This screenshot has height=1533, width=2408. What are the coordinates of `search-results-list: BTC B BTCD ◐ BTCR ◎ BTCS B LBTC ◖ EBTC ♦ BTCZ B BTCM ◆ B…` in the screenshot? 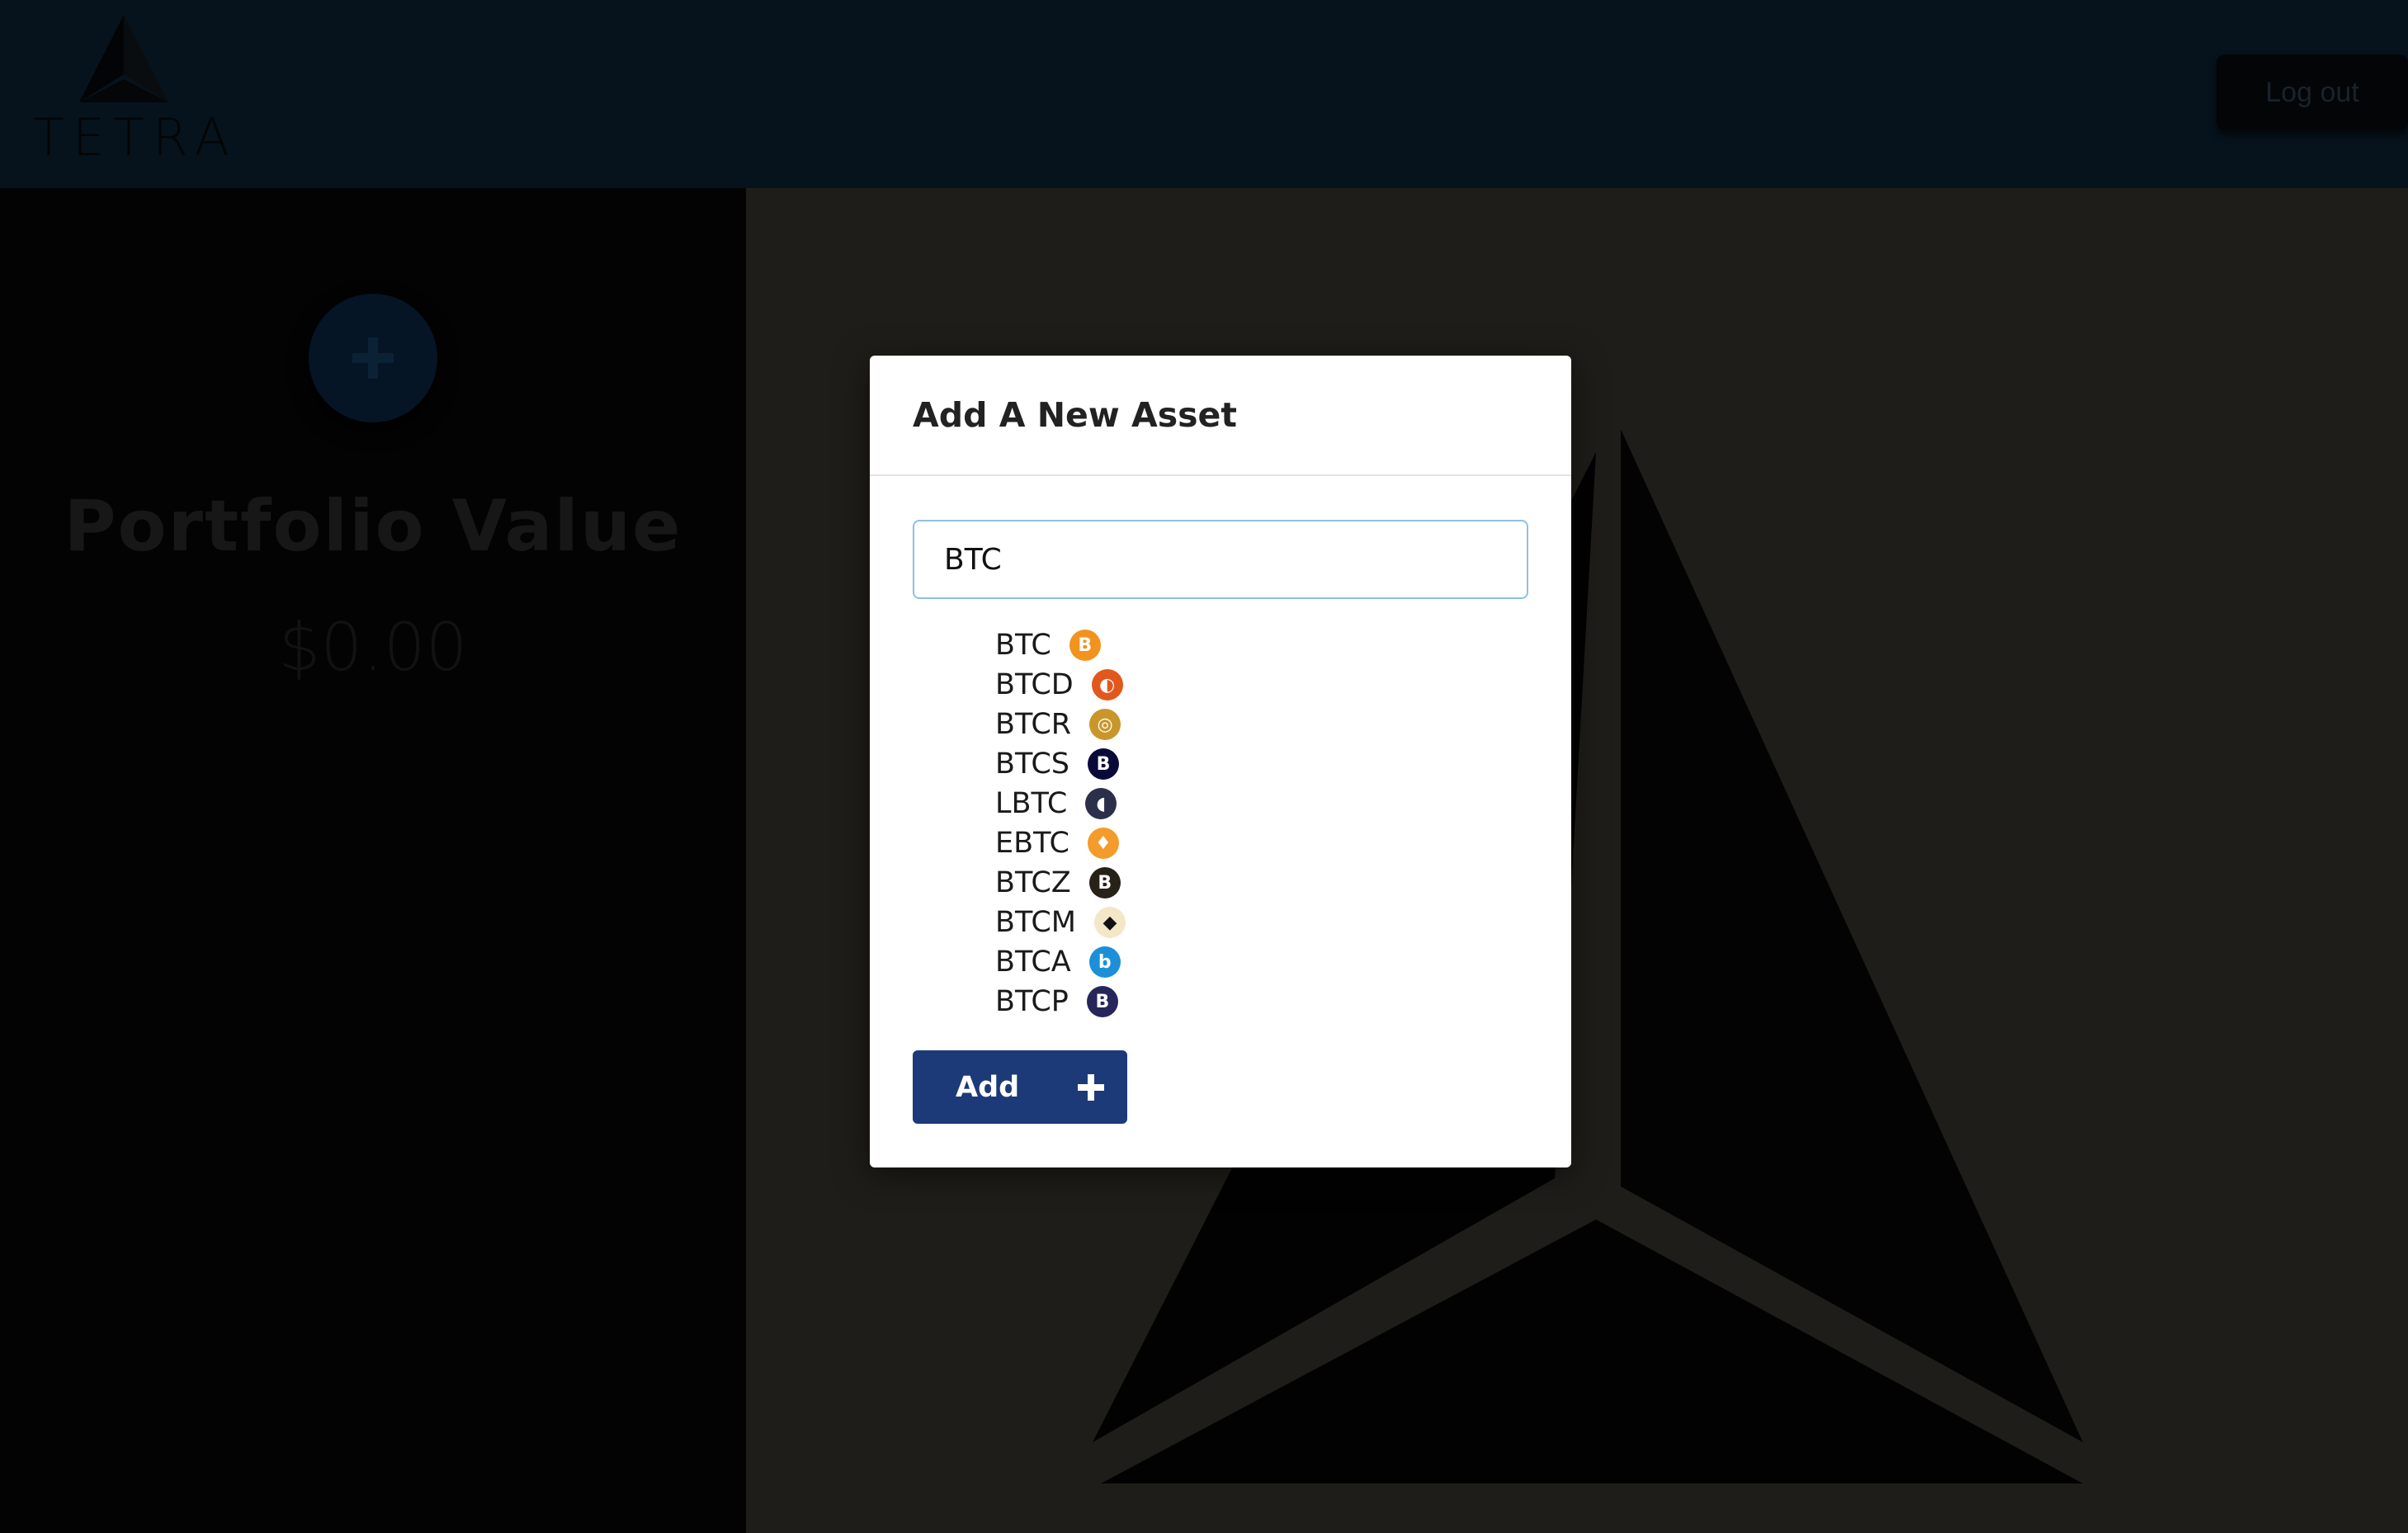 It's located at (1242, 823).